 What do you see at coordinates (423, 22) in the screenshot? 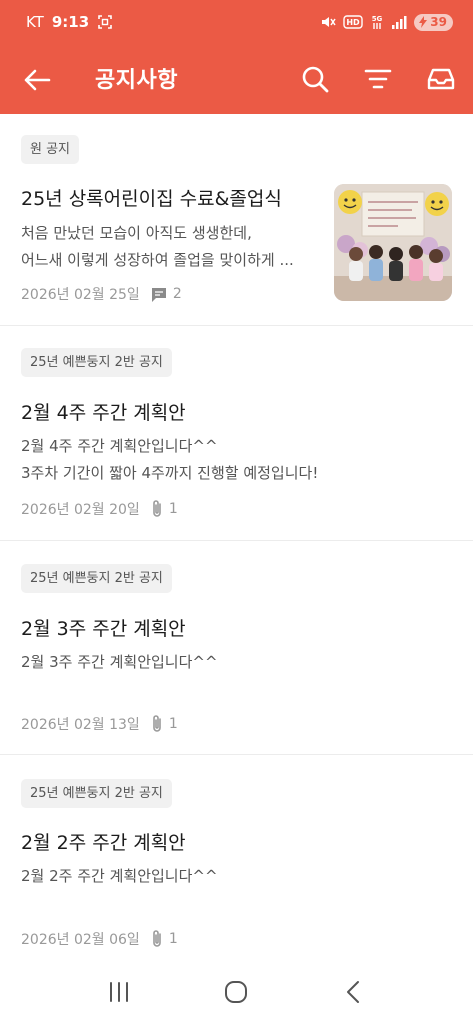
I see `battery-icon` at bounding box center [423, 22].